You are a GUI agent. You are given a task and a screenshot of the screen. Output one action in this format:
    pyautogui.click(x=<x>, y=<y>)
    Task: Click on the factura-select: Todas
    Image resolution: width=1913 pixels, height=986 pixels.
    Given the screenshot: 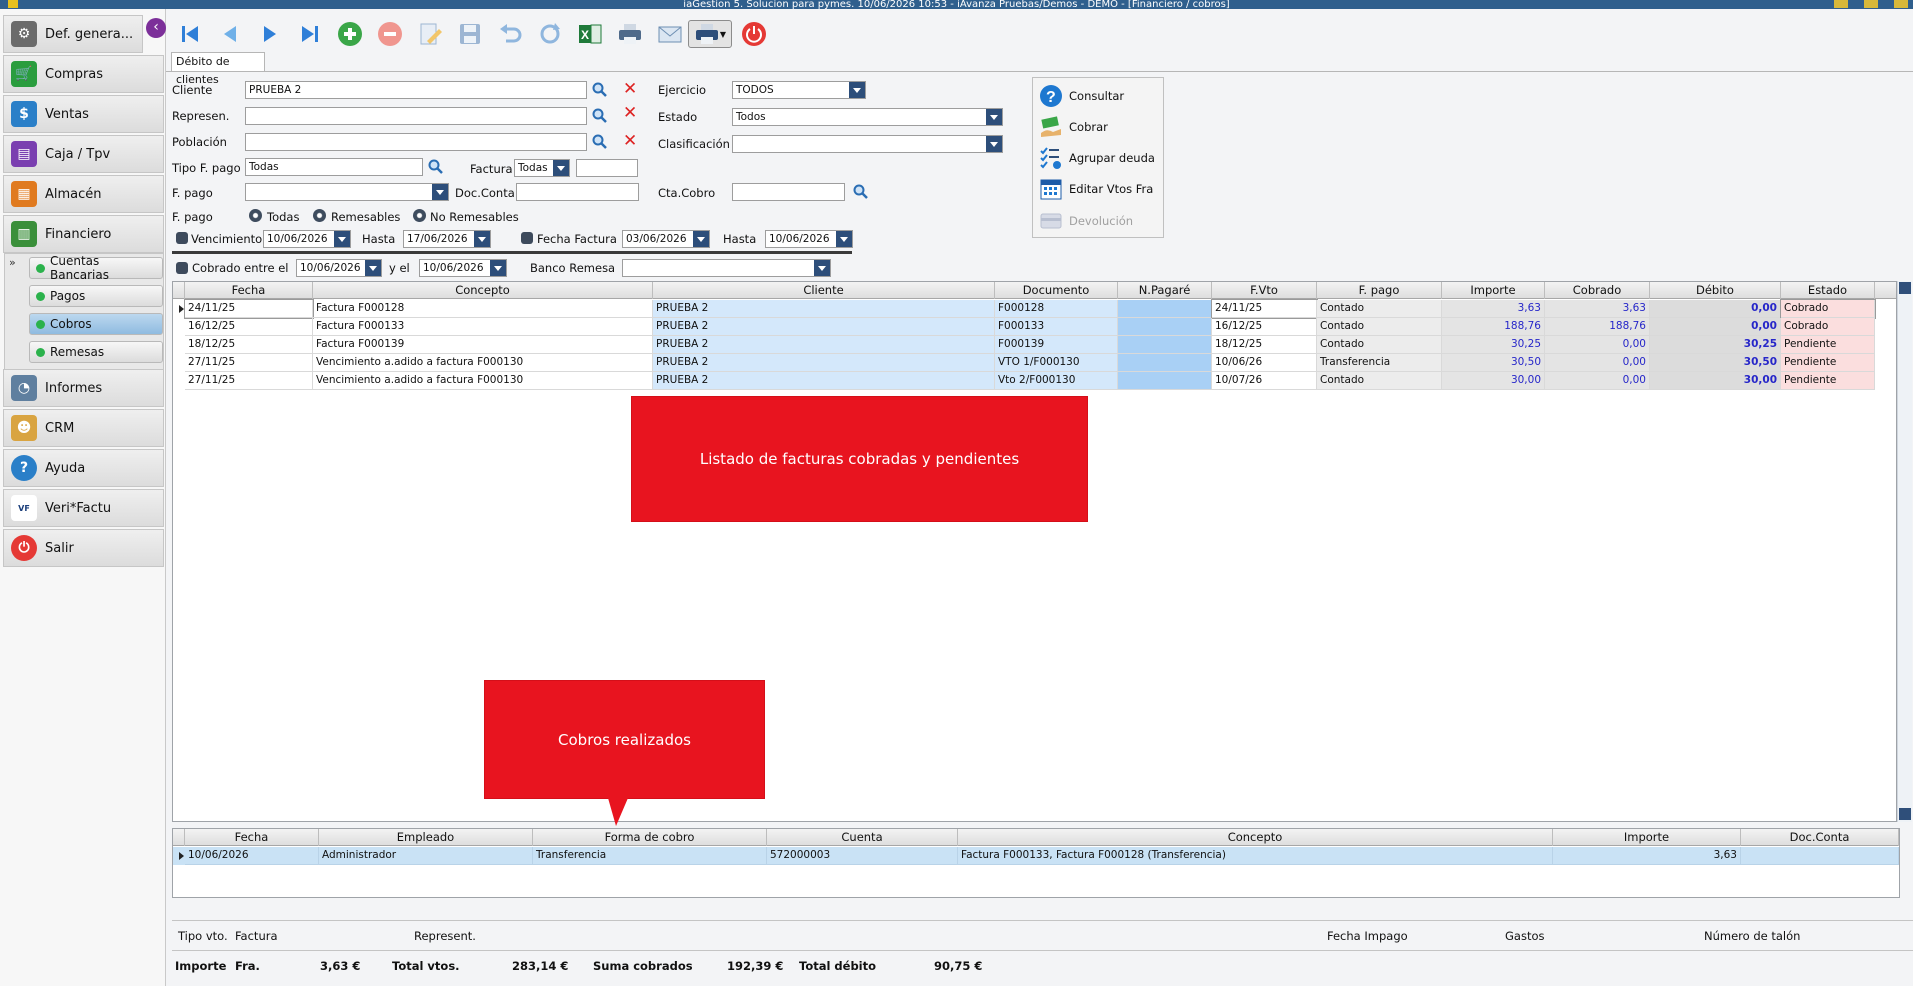 What is the action you would take?
    pyautogui.click(x=542, y=168)
    